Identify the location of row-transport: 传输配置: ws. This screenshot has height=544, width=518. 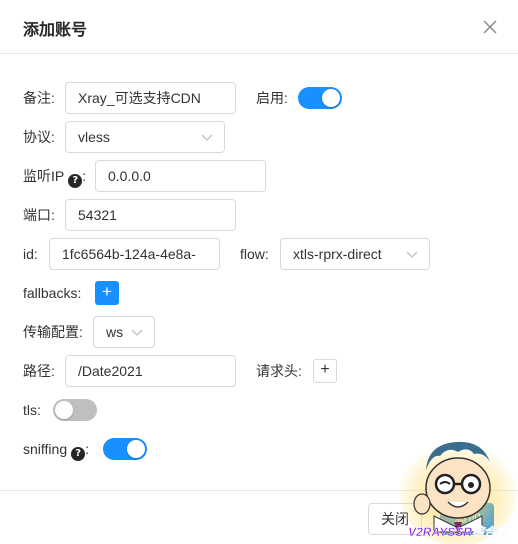
(259, 332).